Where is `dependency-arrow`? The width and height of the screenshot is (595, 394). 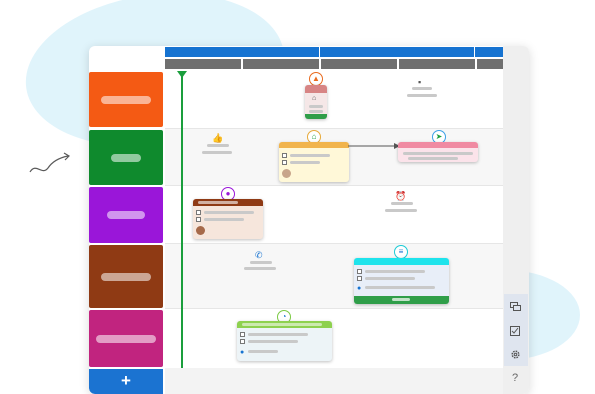
dependency-arrow is located at coordinates (374, 146).